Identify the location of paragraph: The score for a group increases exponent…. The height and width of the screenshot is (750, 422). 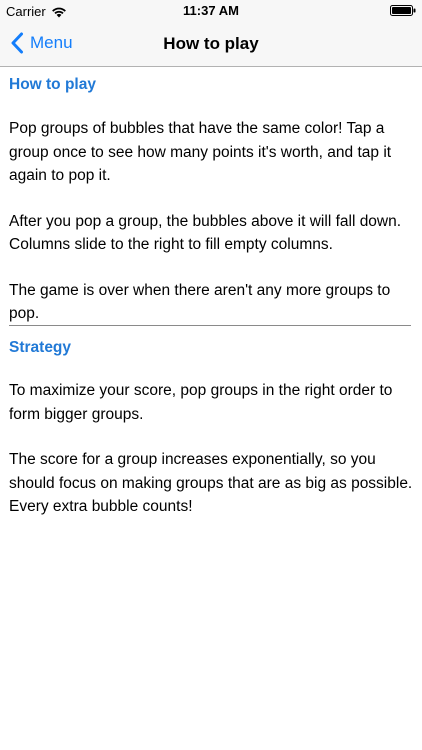
(211, 483).